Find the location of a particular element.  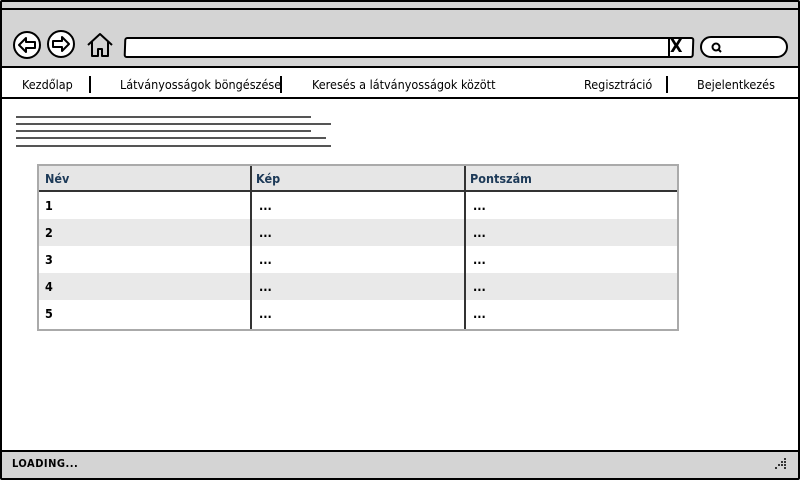

home-icon is located at coordinates (100, 45).